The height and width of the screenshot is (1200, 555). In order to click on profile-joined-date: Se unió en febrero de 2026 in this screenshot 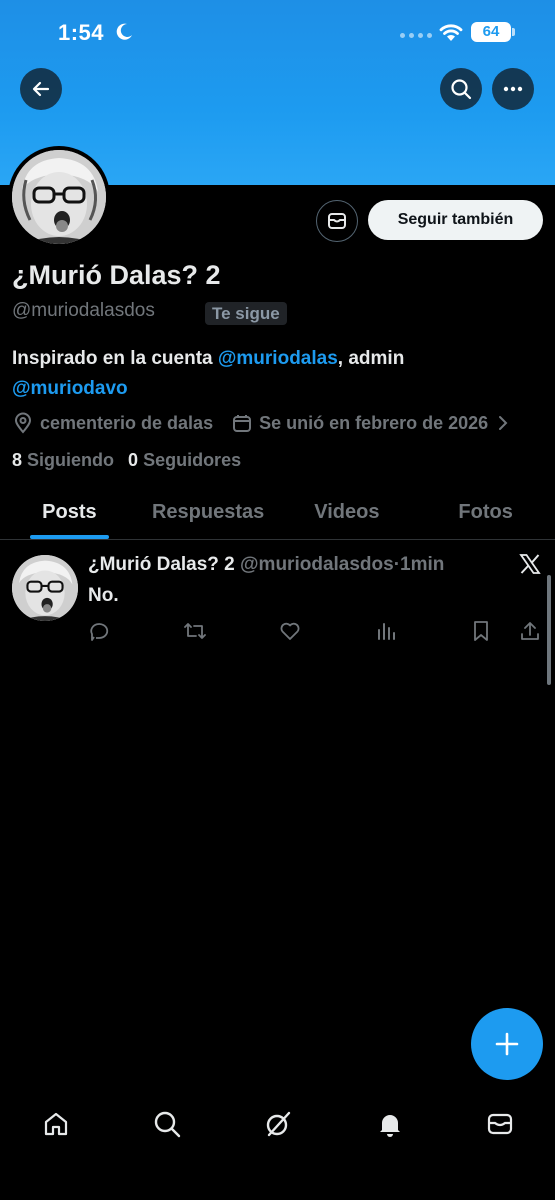, I will do `click(374, 422)`.